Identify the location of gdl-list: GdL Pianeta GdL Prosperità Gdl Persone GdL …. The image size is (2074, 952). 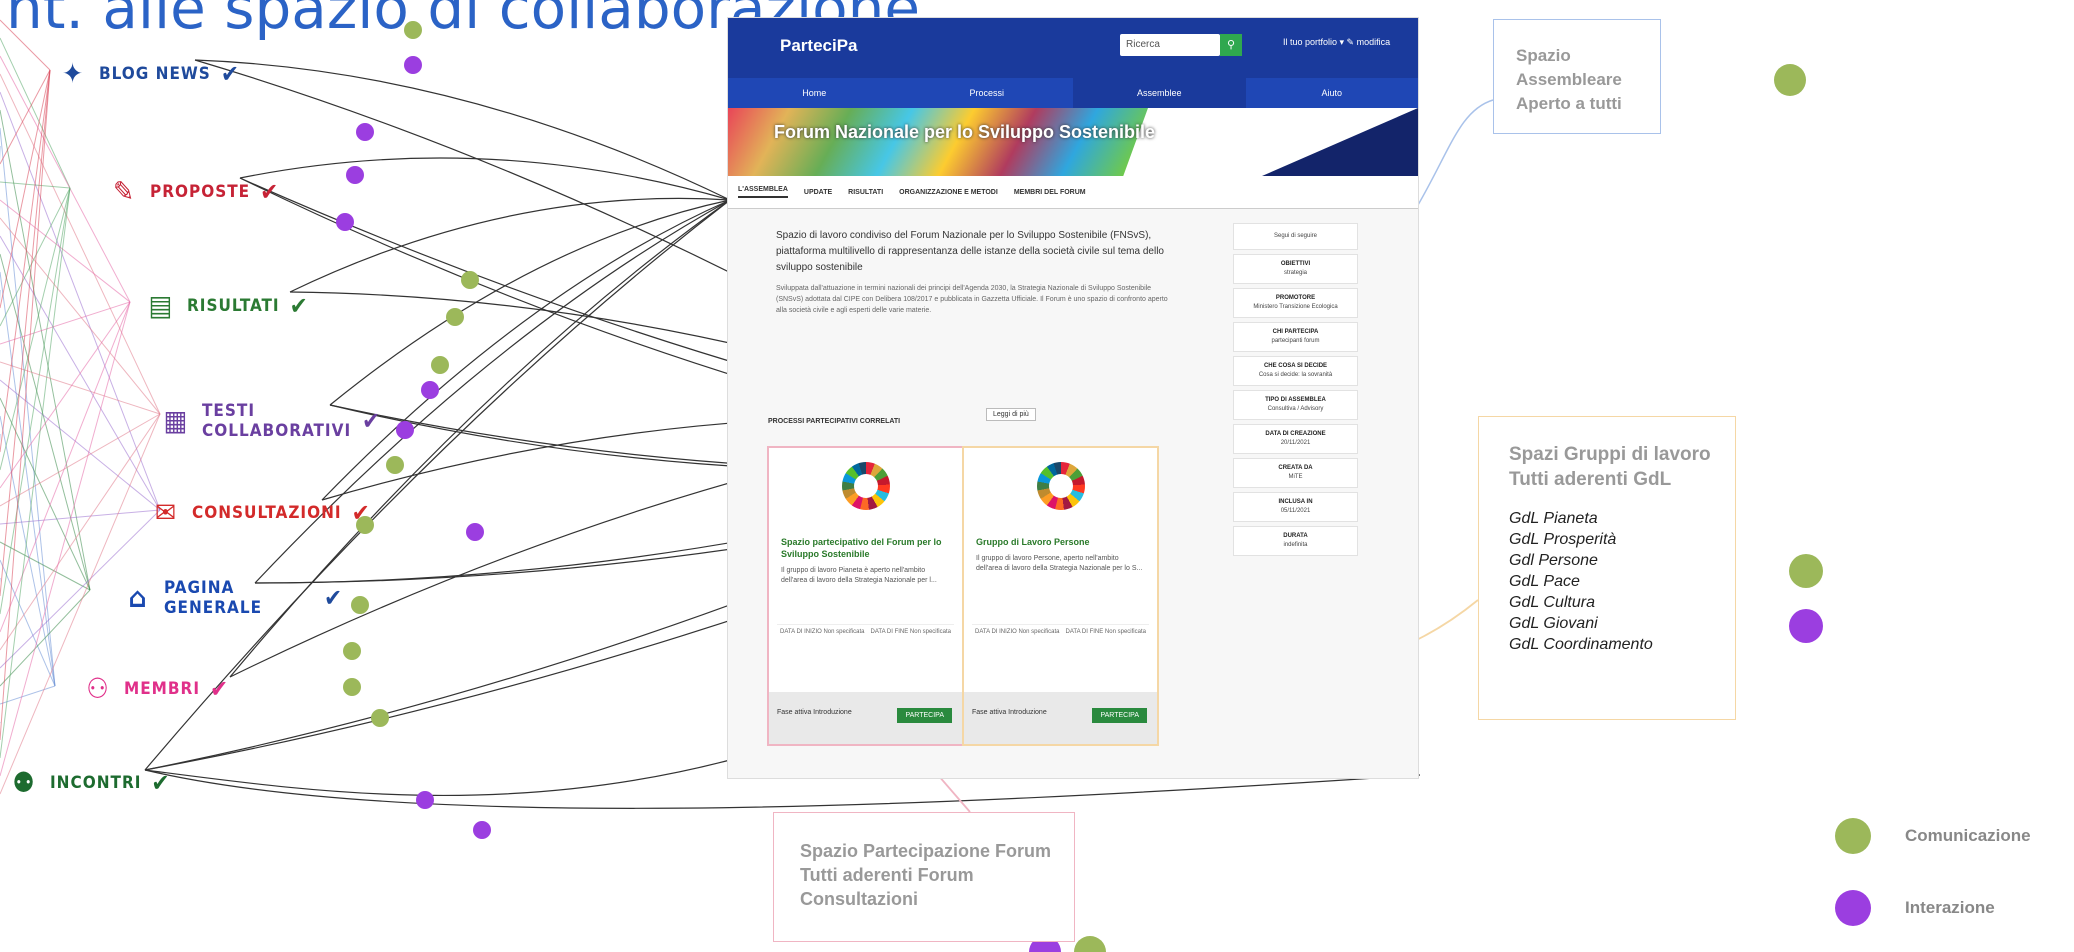
(1622, 581).